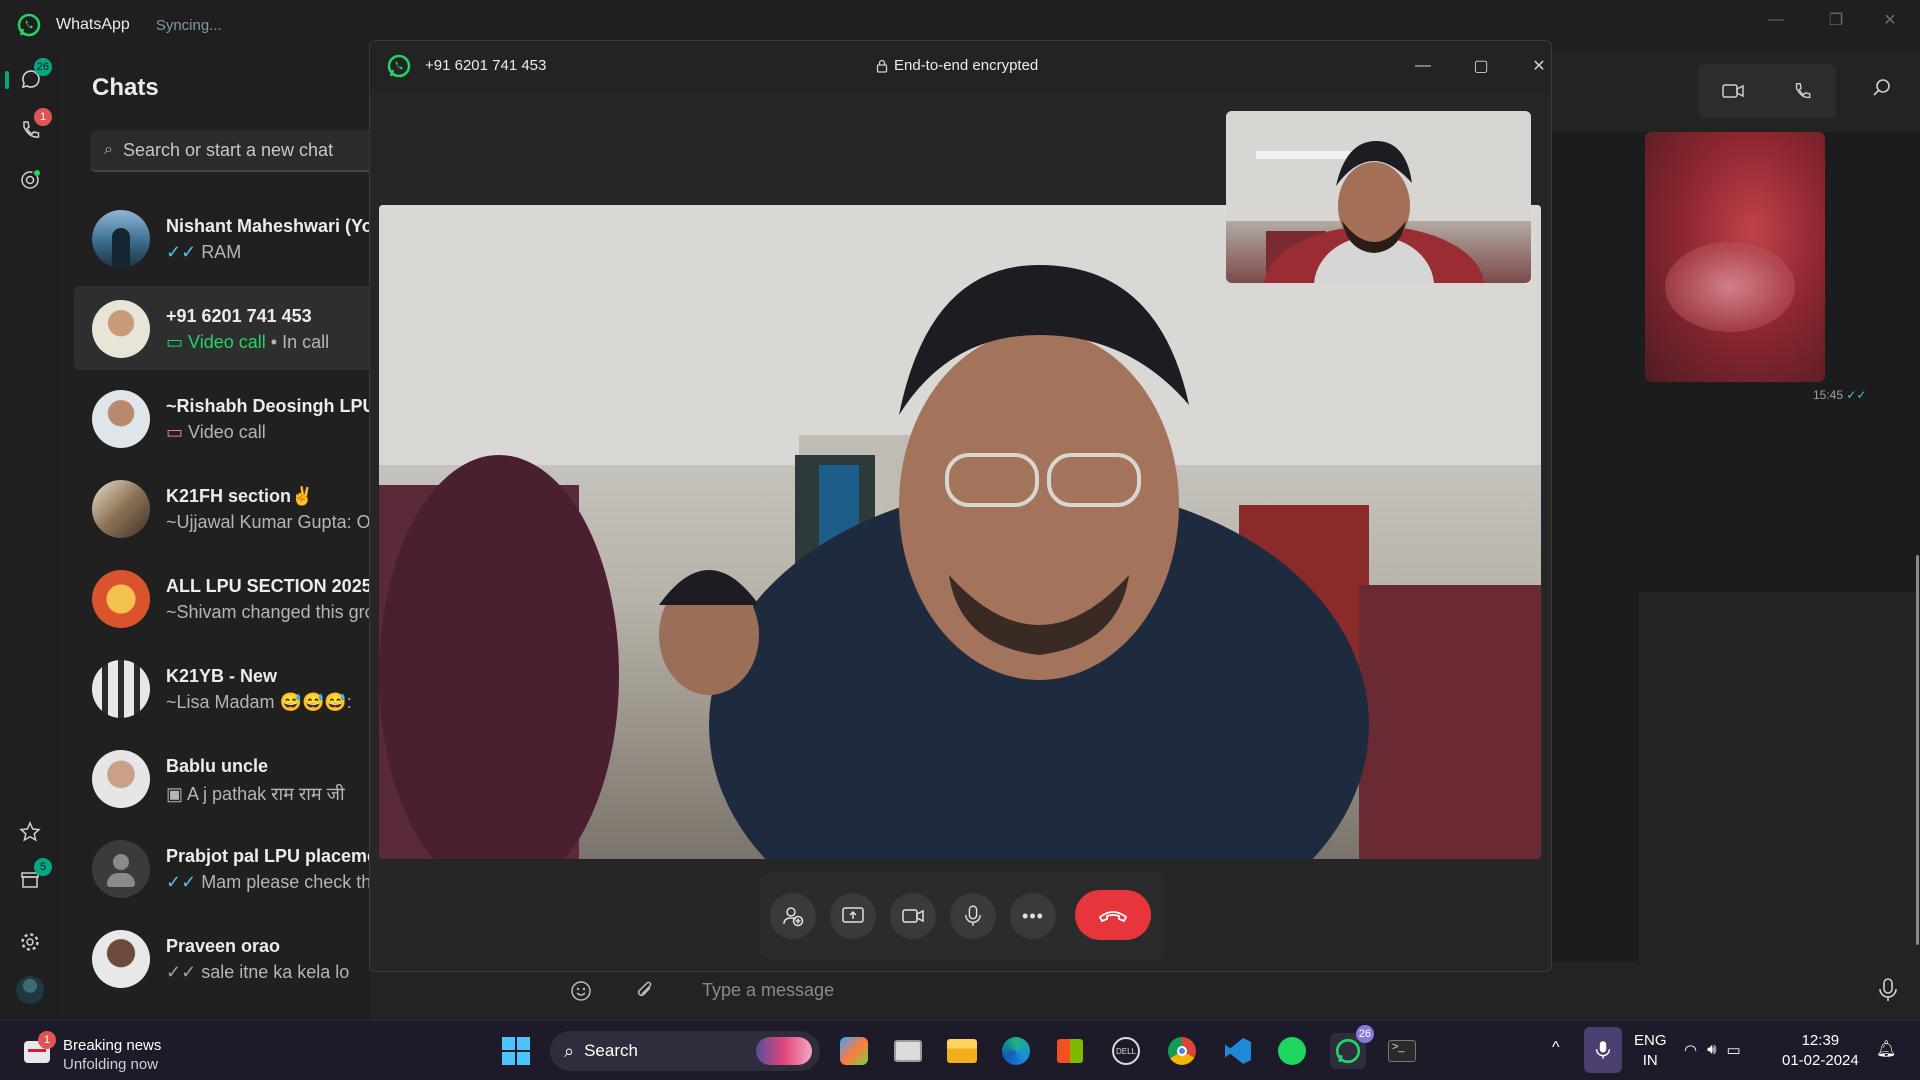  What do you see at coordinates (1712, 1050) in the screenshot?
I see `quick-settings: ◠ 🔊︎ ▭` at bounding box center [1712, 1050].